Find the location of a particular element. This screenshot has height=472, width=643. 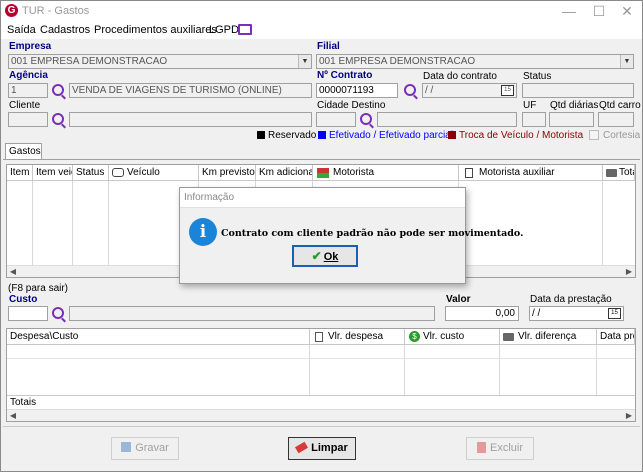

status-label: Status is located at coordinates (537, 76).